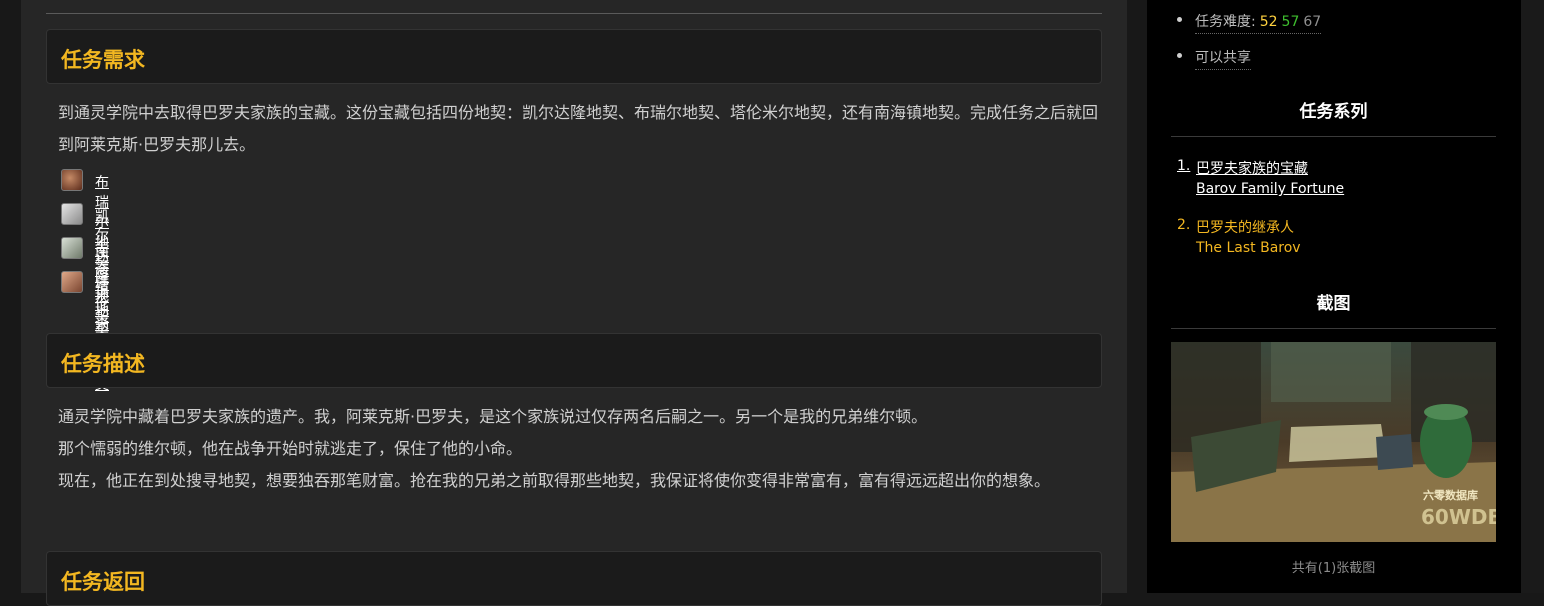  What do you see at coordinates (1532, 296) in the screenshot?
I see `page-margin` at bounding box center [1532, 296].